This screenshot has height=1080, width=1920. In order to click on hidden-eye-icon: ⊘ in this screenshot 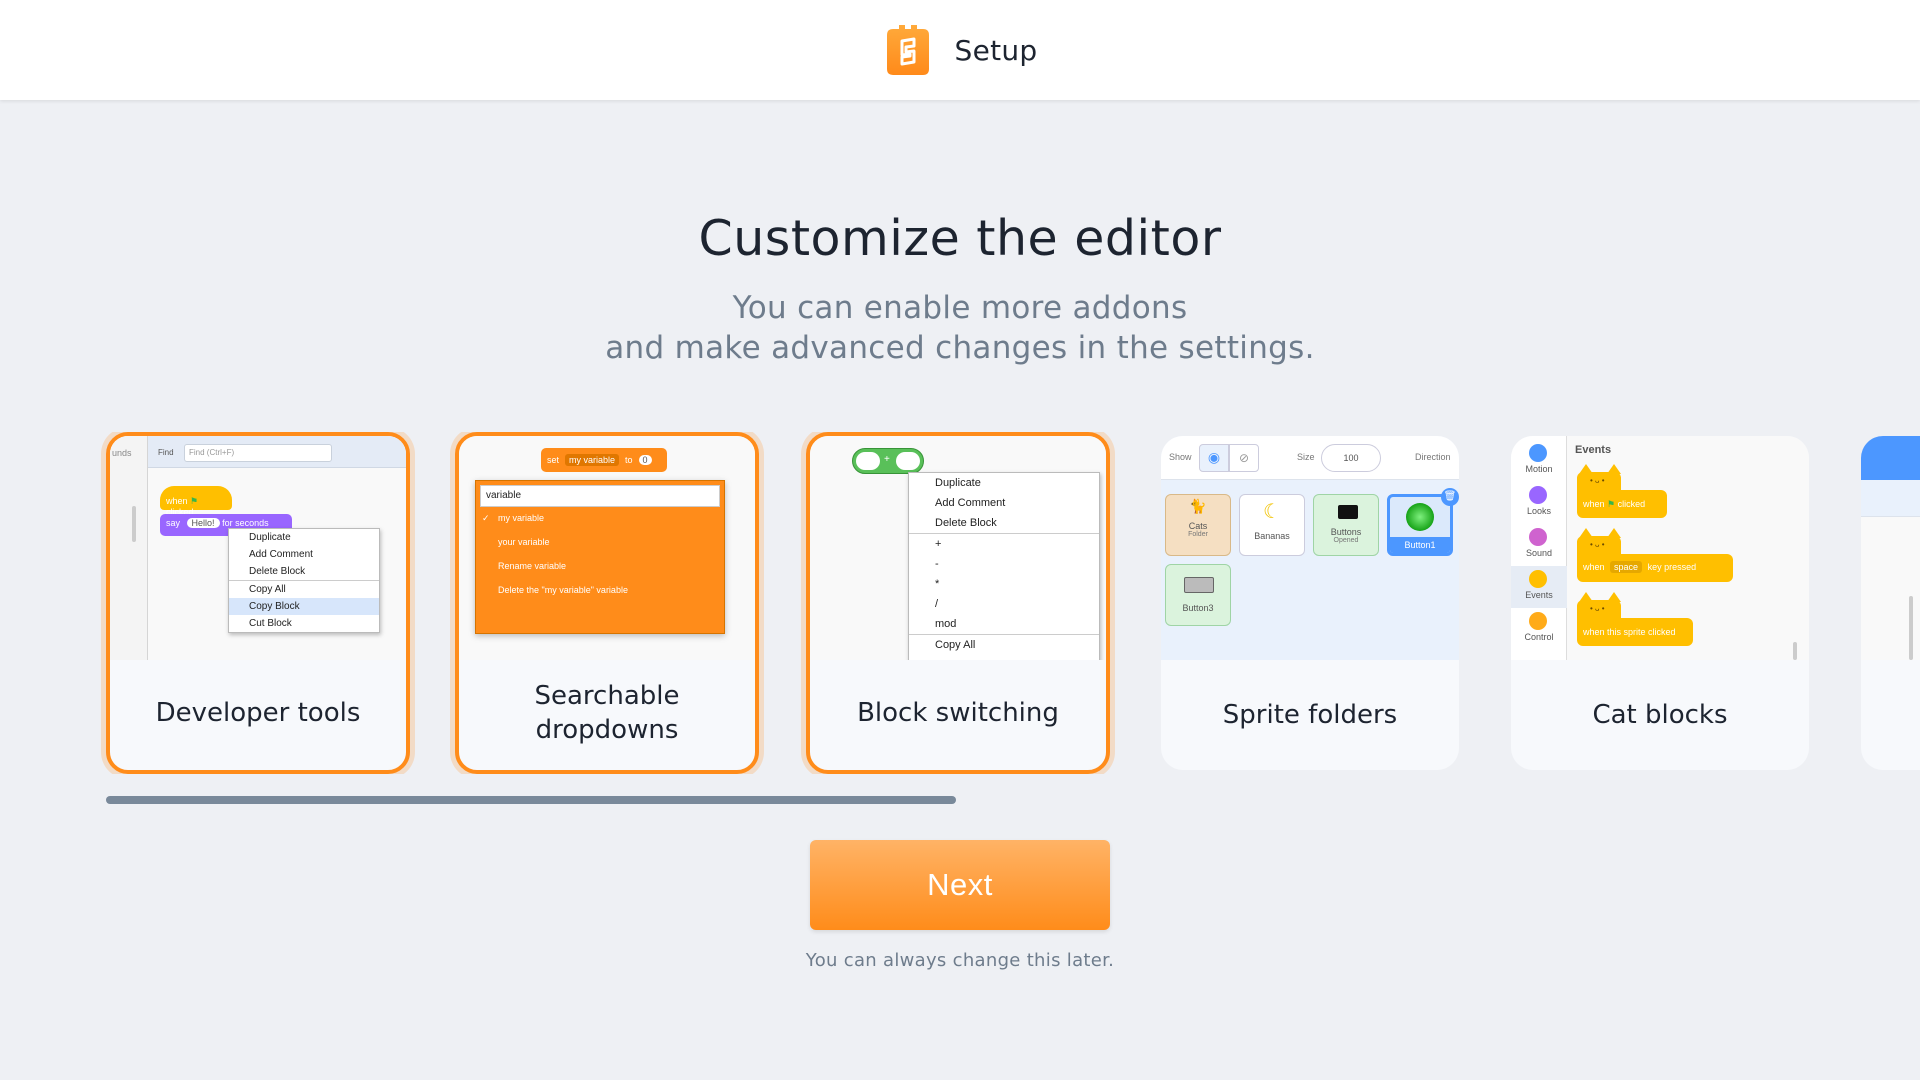, I will do `click(1244, 458)`.